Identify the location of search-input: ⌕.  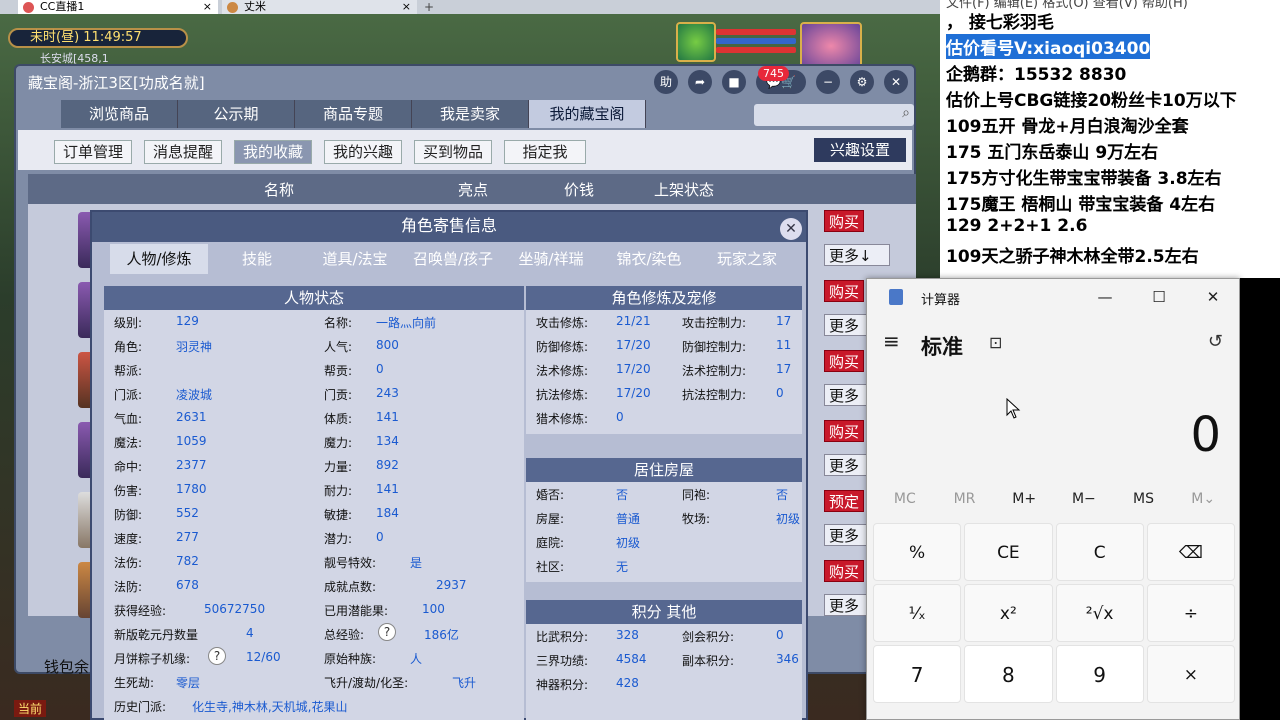
(834, 115).